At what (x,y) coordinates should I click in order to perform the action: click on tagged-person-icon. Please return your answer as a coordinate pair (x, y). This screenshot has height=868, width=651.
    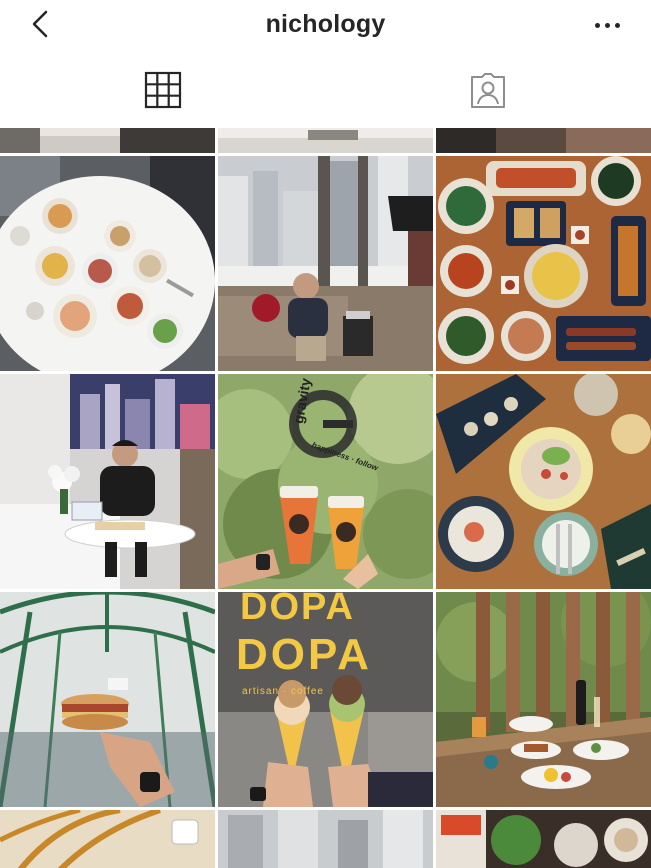
    Looking at the image, I should click on (488, 90).